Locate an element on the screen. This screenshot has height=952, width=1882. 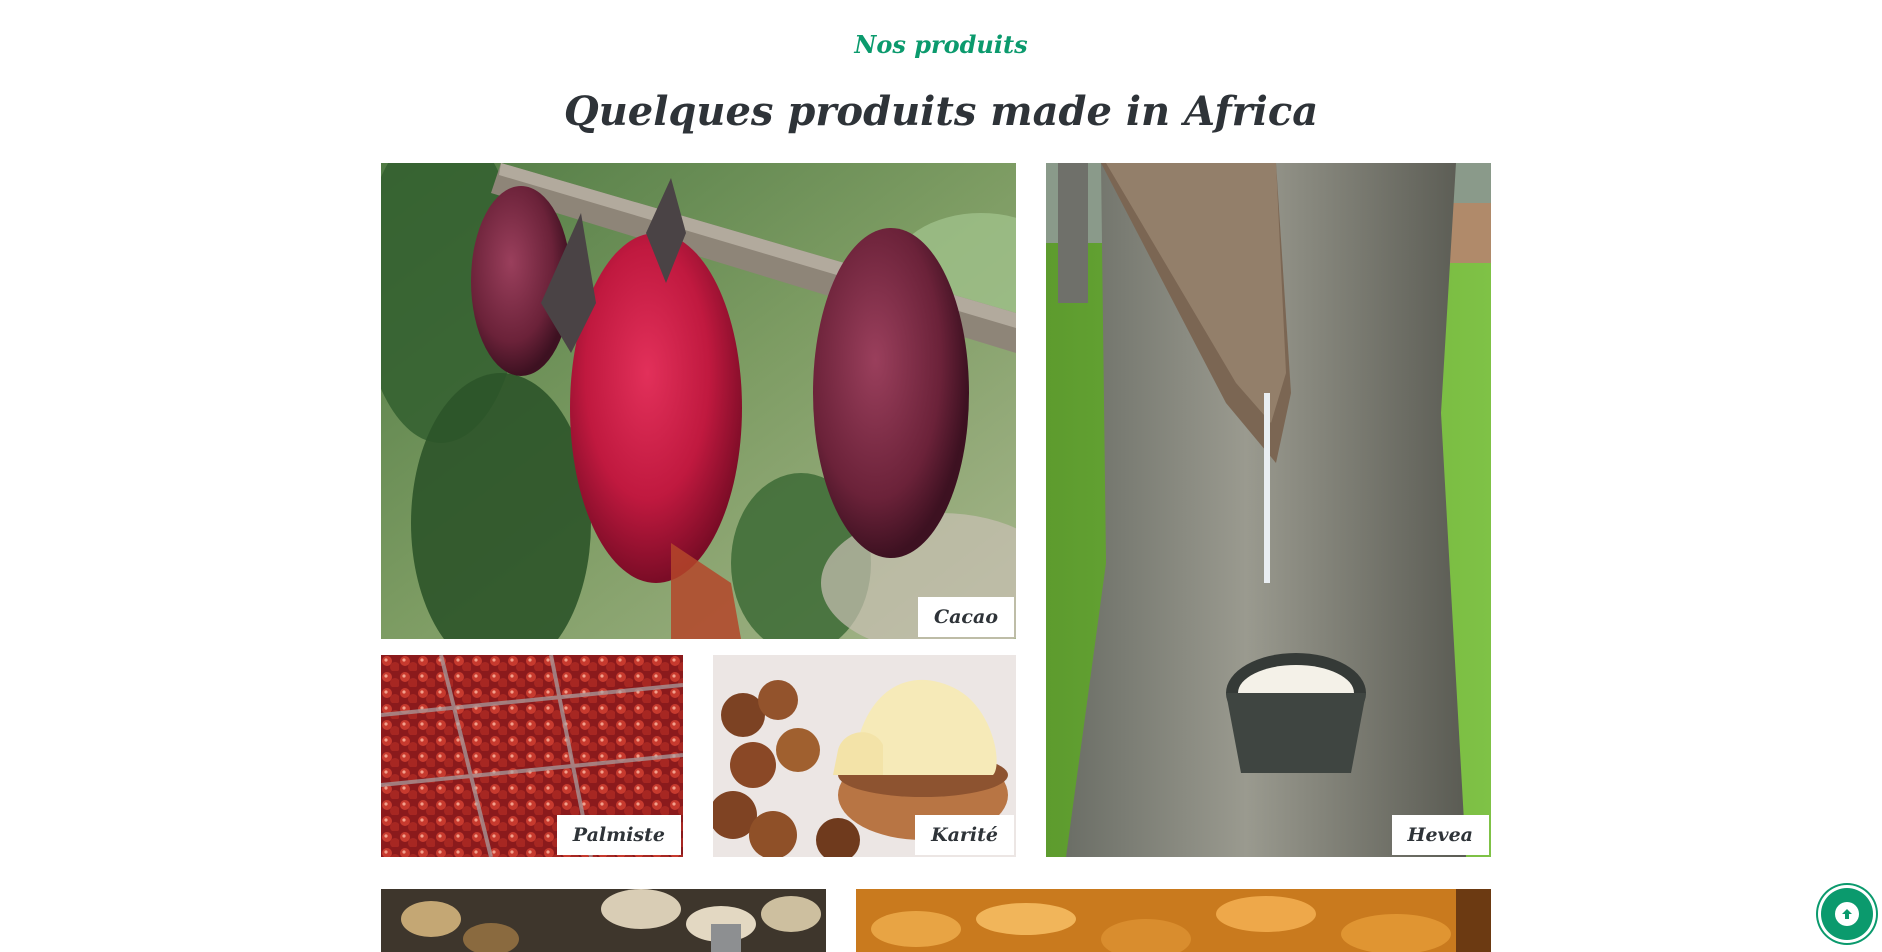
section-title: Quelques produits made in Africa is located at coordinates (941, 111).